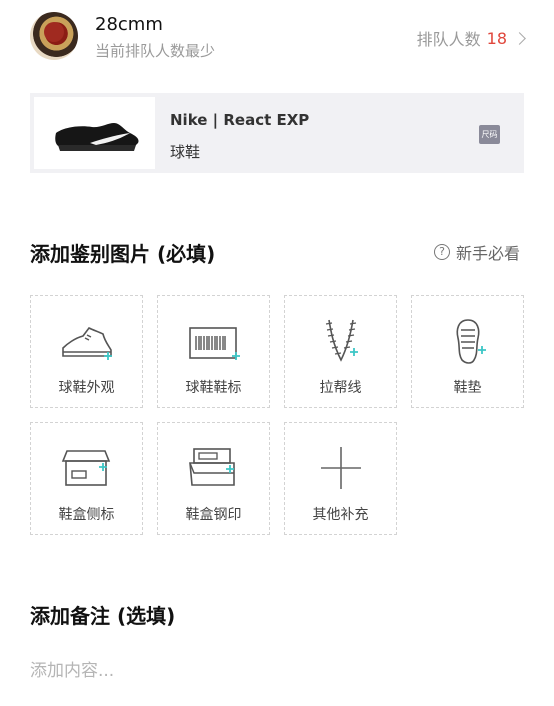 The width and height of the screenshot is (554, 706). I want to click on queue-label: 排队人数, so click(448, 39).